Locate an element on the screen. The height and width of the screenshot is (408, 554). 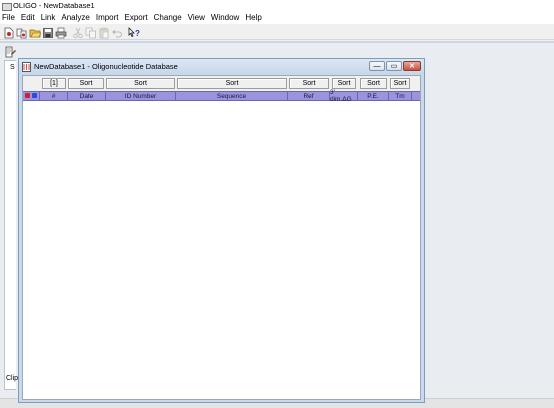
column-header-tm: Tm is located at coordinates (400, 96).